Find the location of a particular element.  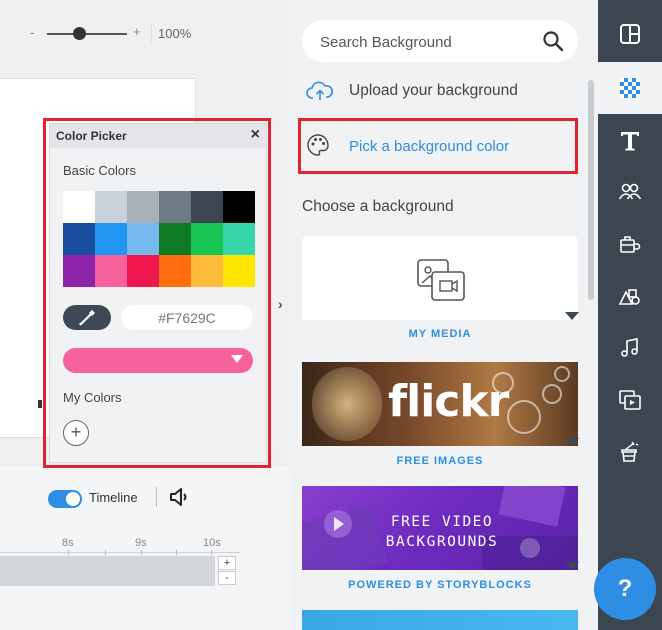

timeline-zoom-in-button: + is located at coordinates (227, 563).